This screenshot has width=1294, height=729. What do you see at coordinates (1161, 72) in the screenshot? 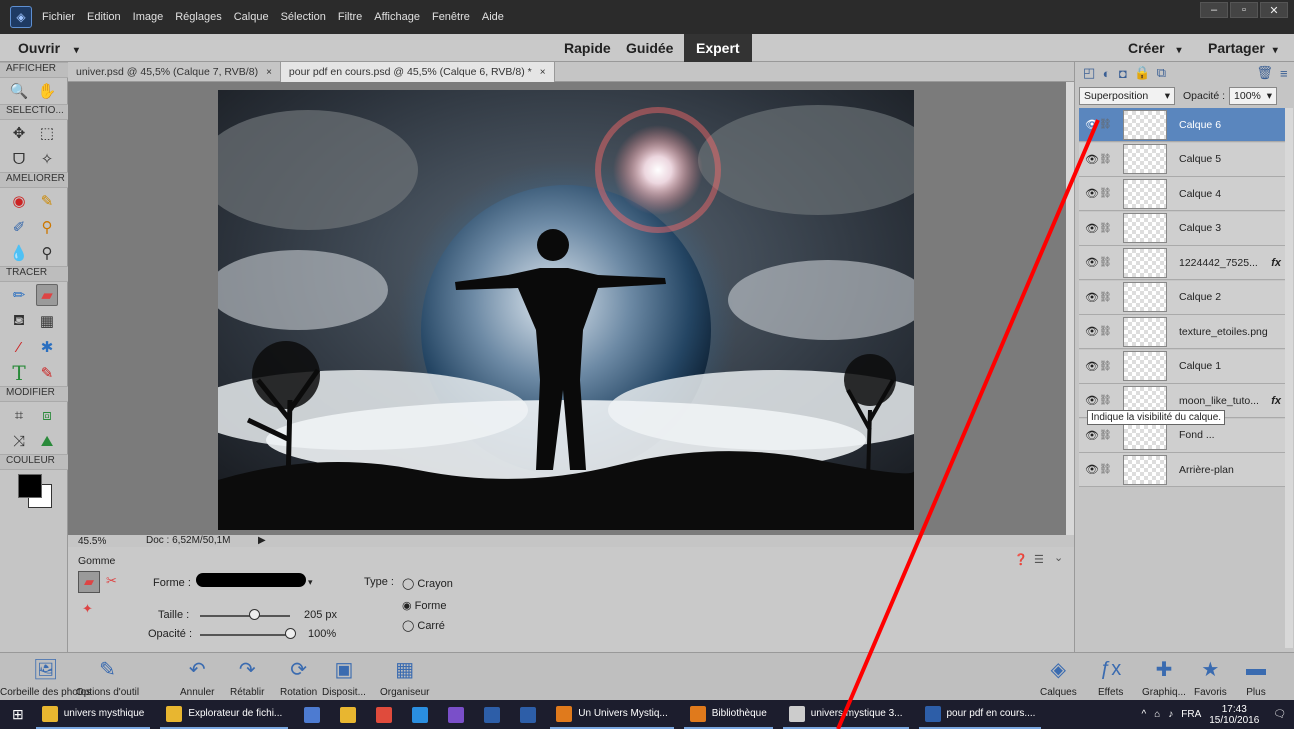
I see `link-layers-icon: ⧉` at bounding box center [1161, 72].